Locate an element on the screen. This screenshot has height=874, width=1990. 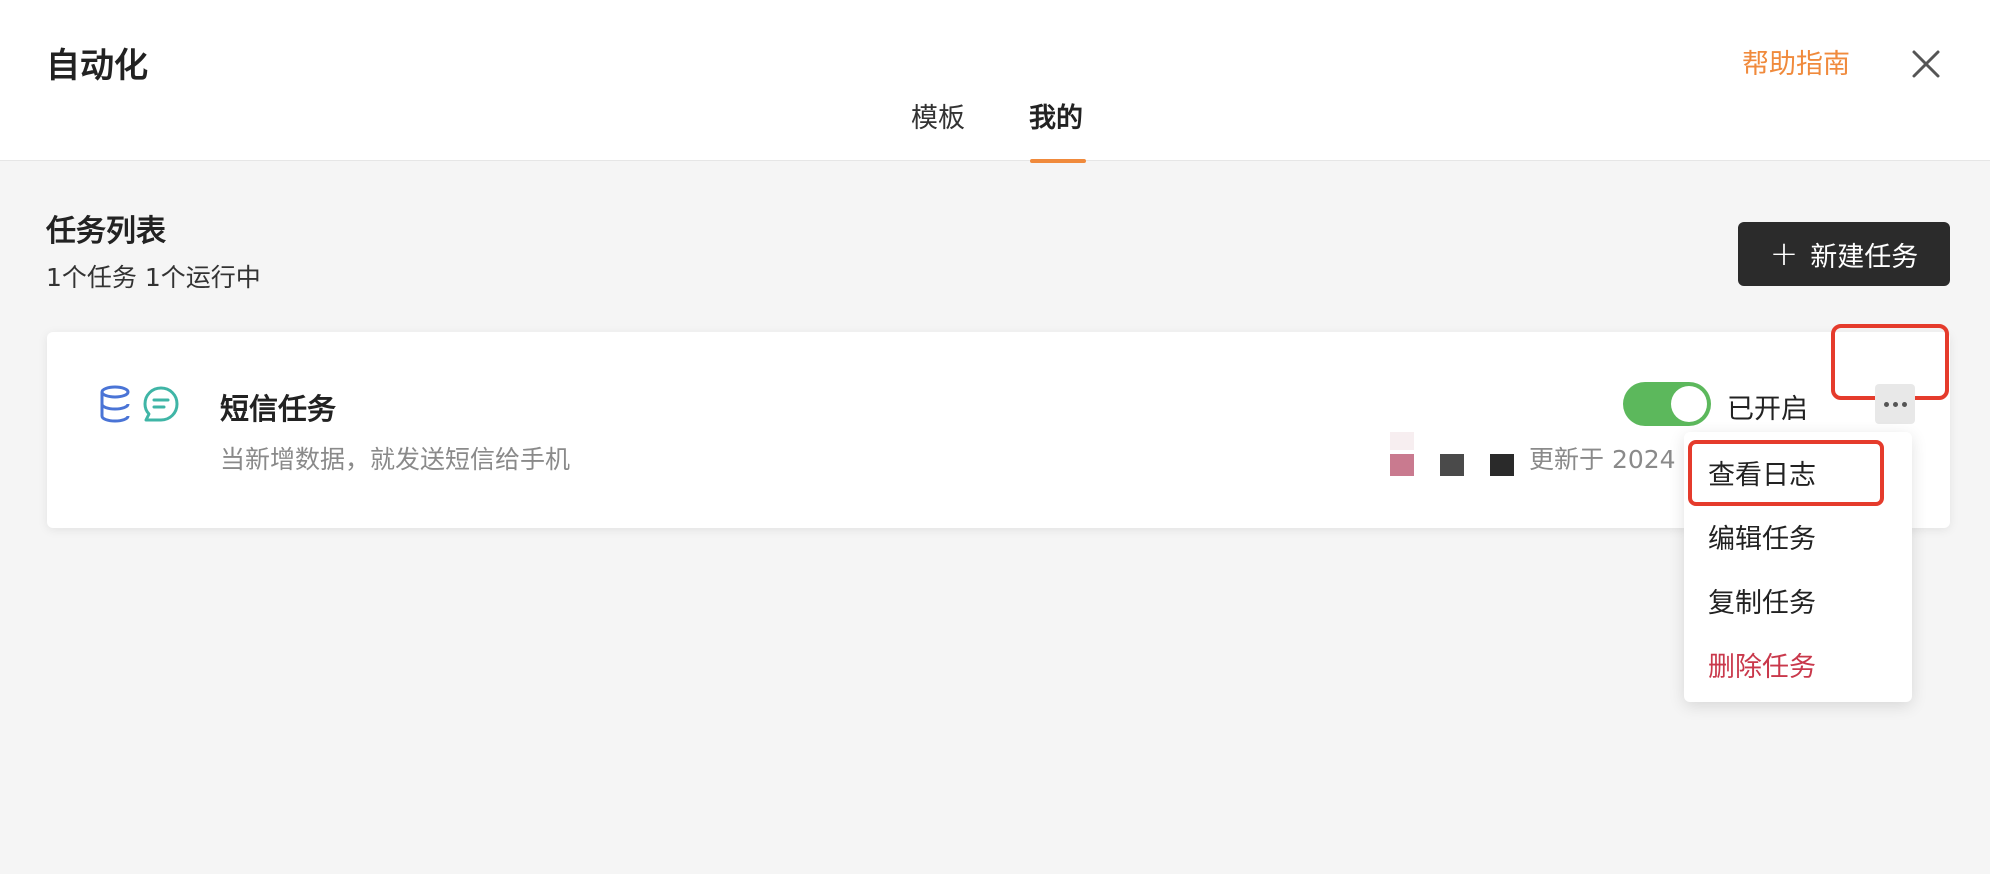
sms-message-icon is located at coordinates (161, 404).